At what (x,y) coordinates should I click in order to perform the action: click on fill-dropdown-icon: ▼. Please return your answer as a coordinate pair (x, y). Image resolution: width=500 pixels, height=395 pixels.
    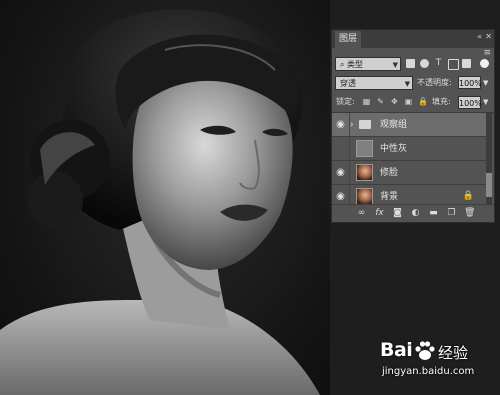
    Looking at the image, I should click on (485, 102).